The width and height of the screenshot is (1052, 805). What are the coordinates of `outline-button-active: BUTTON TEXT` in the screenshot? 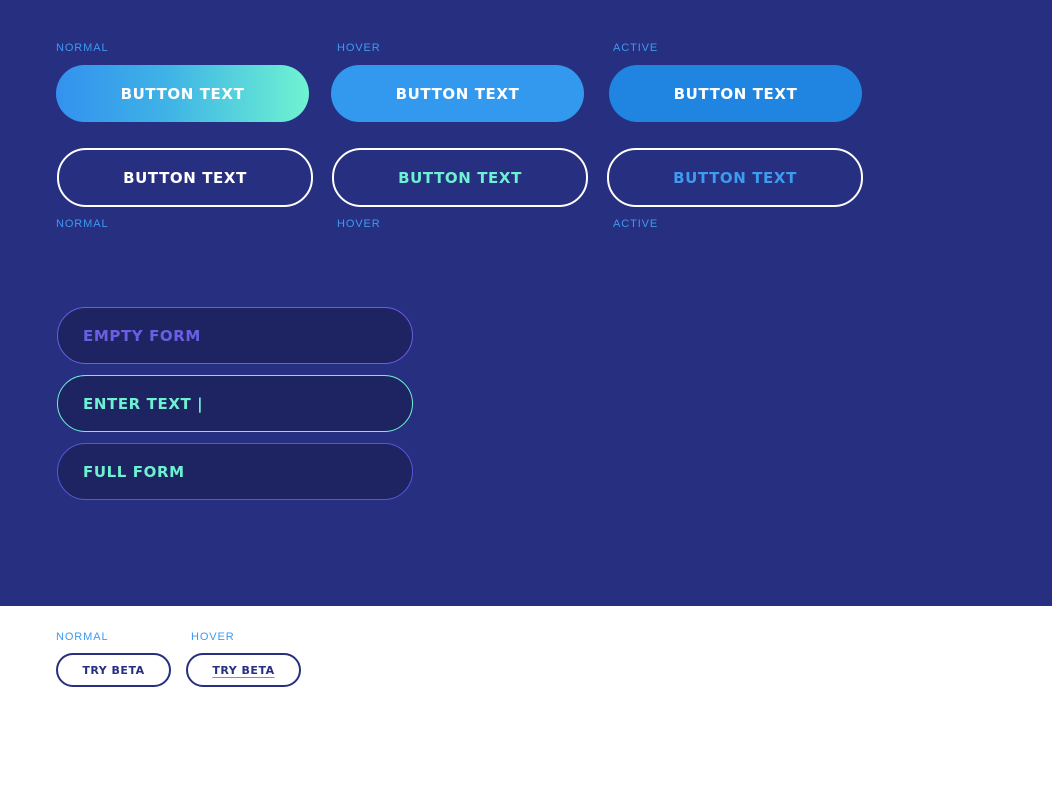 It's located at (735, 177).